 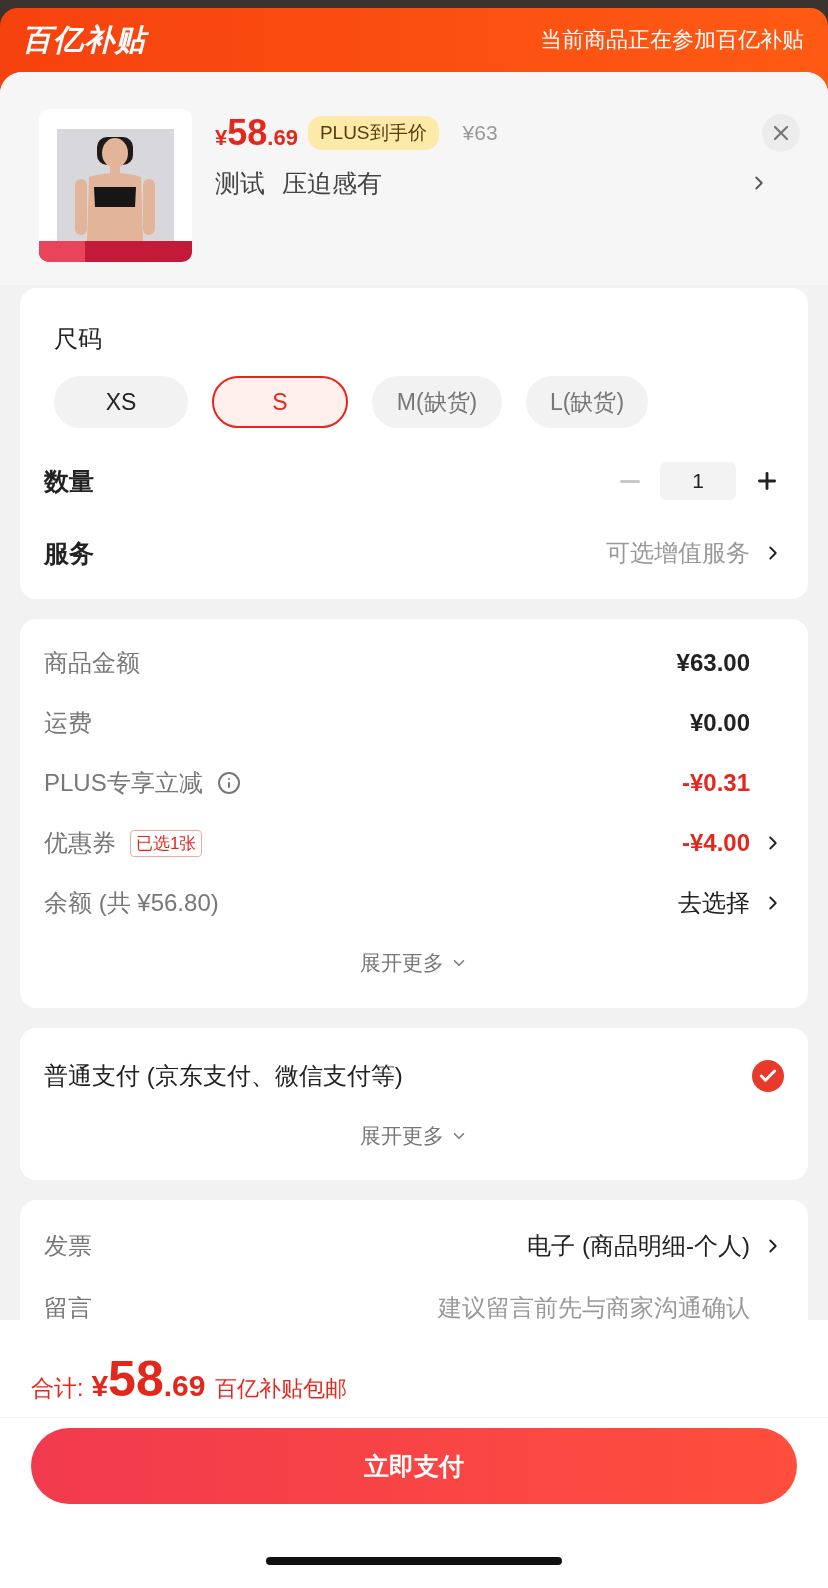 I want to click on plus-price-badge: PLUS到手价, so click(x=373, y=133).